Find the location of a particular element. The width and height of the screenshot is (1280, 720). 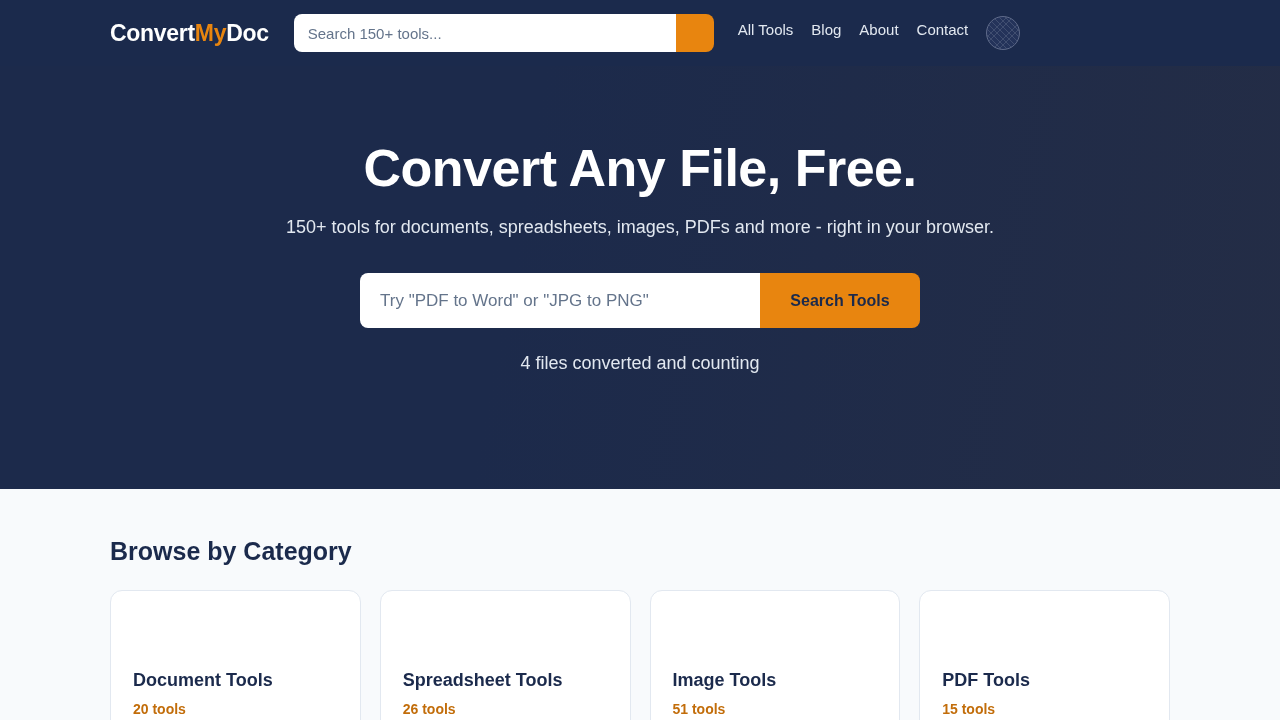

search-tools-button: Search Tools is located at coordinates (840, 300).